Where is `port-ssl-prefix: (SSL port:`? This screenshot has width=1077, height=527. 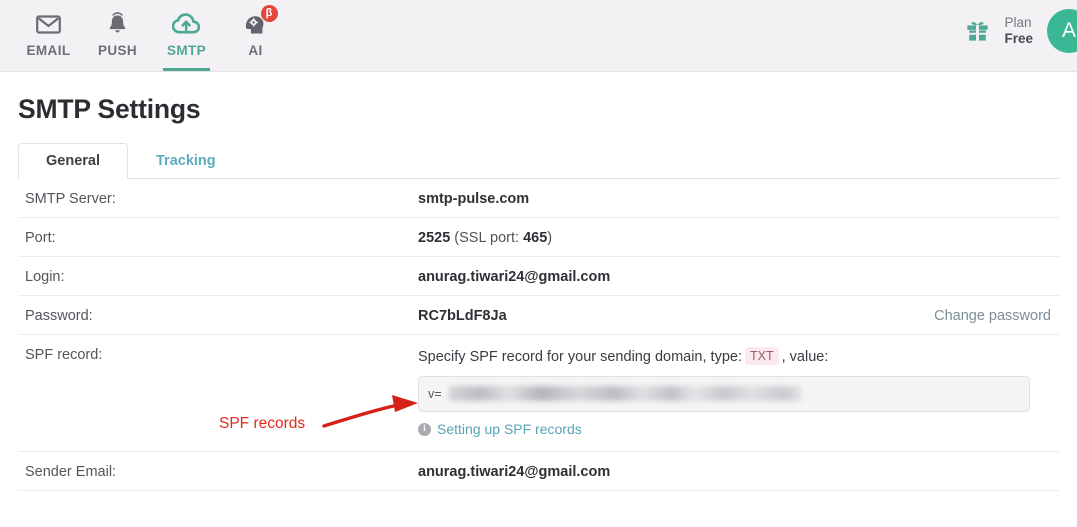
port-ssl-prefix: (SSL port: is located at coordinates (487, 238).